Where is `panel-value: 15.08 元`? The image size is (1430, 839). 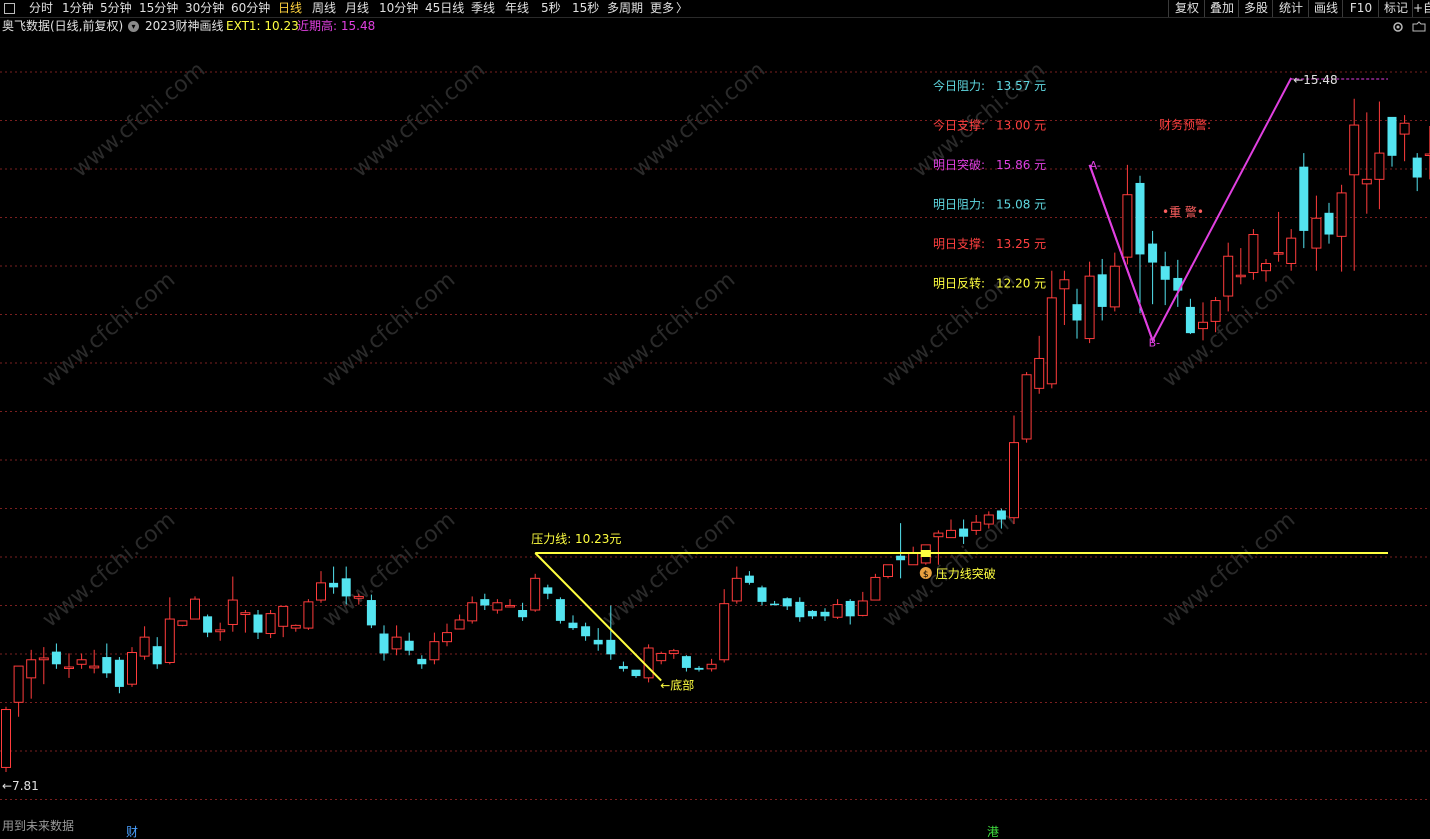 panel-value: 15.08 元 is located at coordinates (1021, 205).